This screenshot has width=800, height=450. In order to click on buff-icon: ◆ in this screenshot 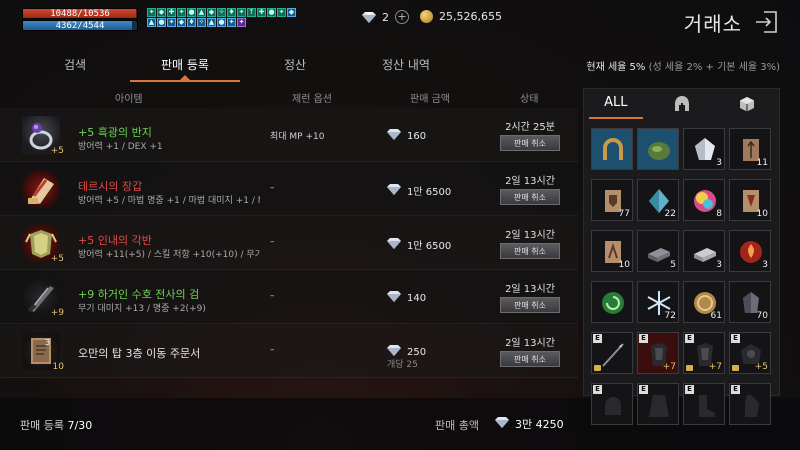, I will do `click(161, 12)`.